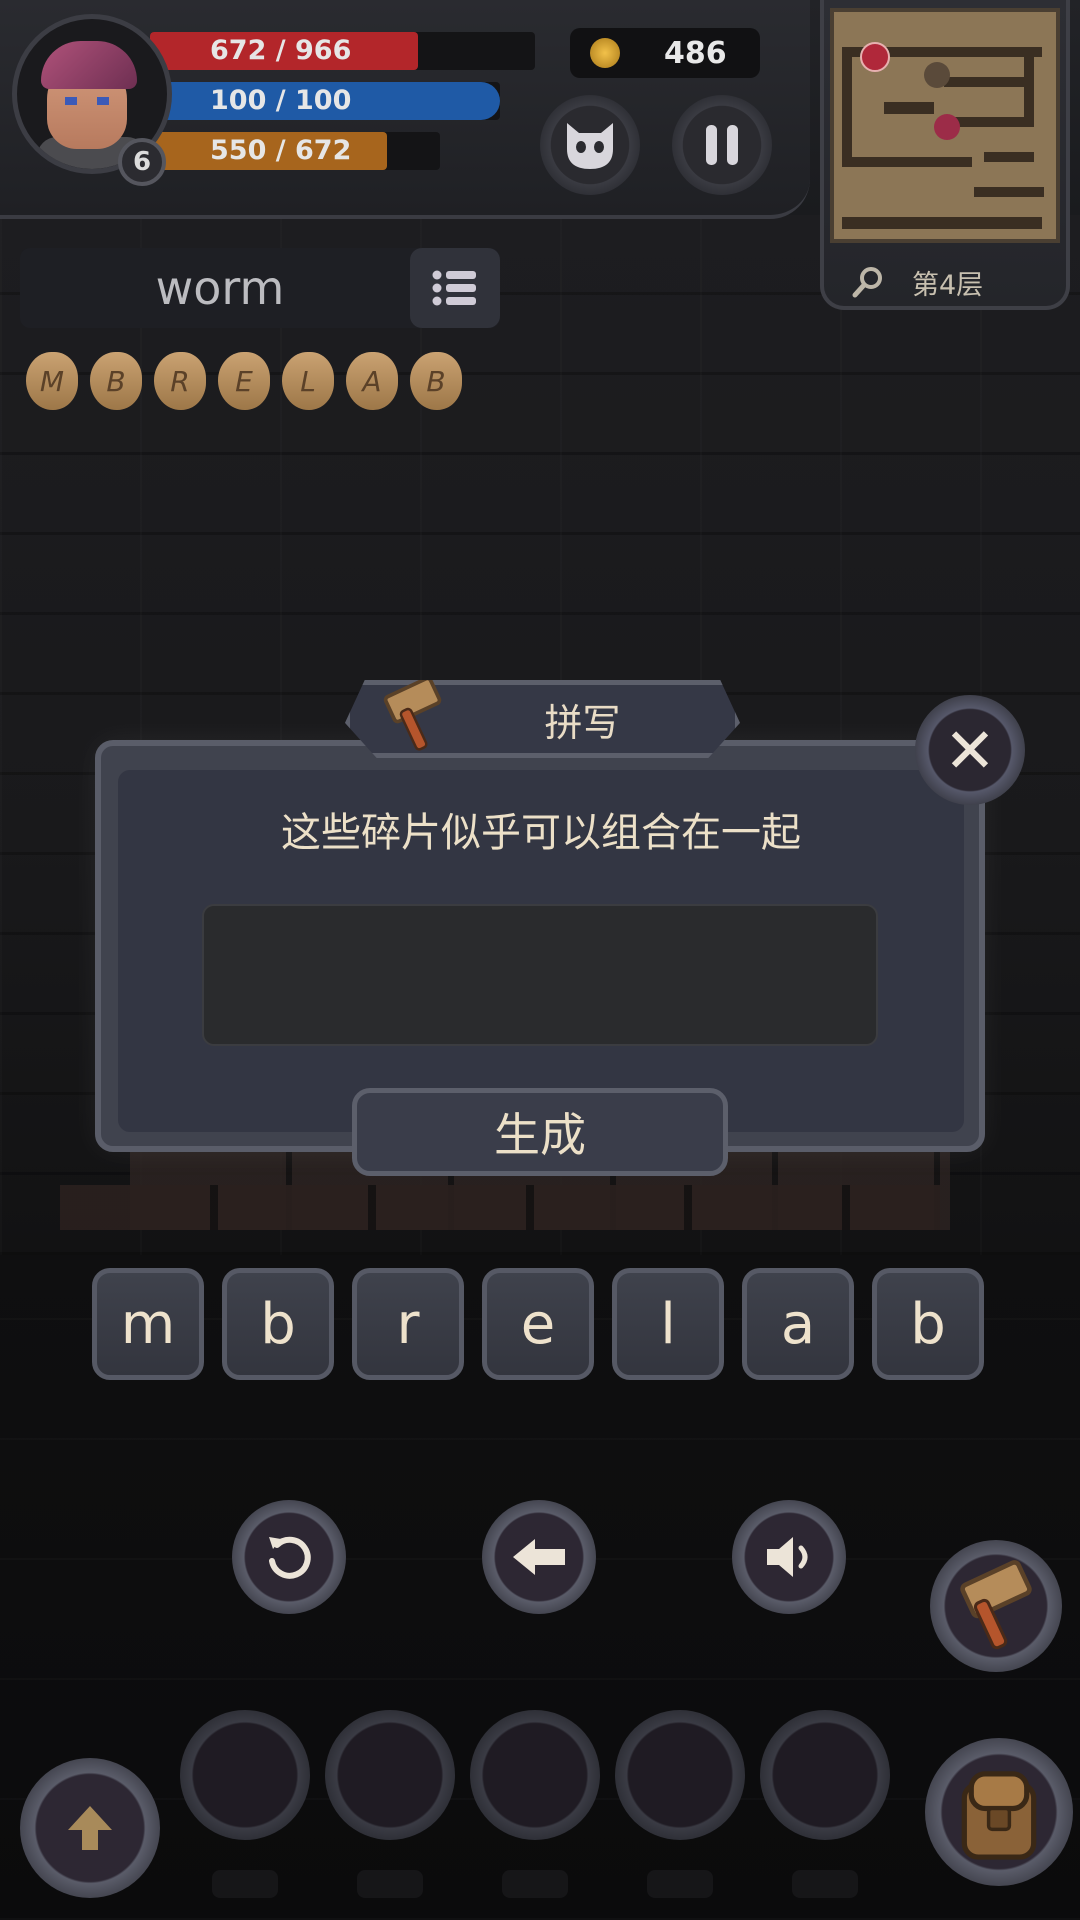 The width and height of the screenshot is (1080, 1920). Describe the element at coordinates (540, 975) in the screenshot. I see `answer-input` at that location.